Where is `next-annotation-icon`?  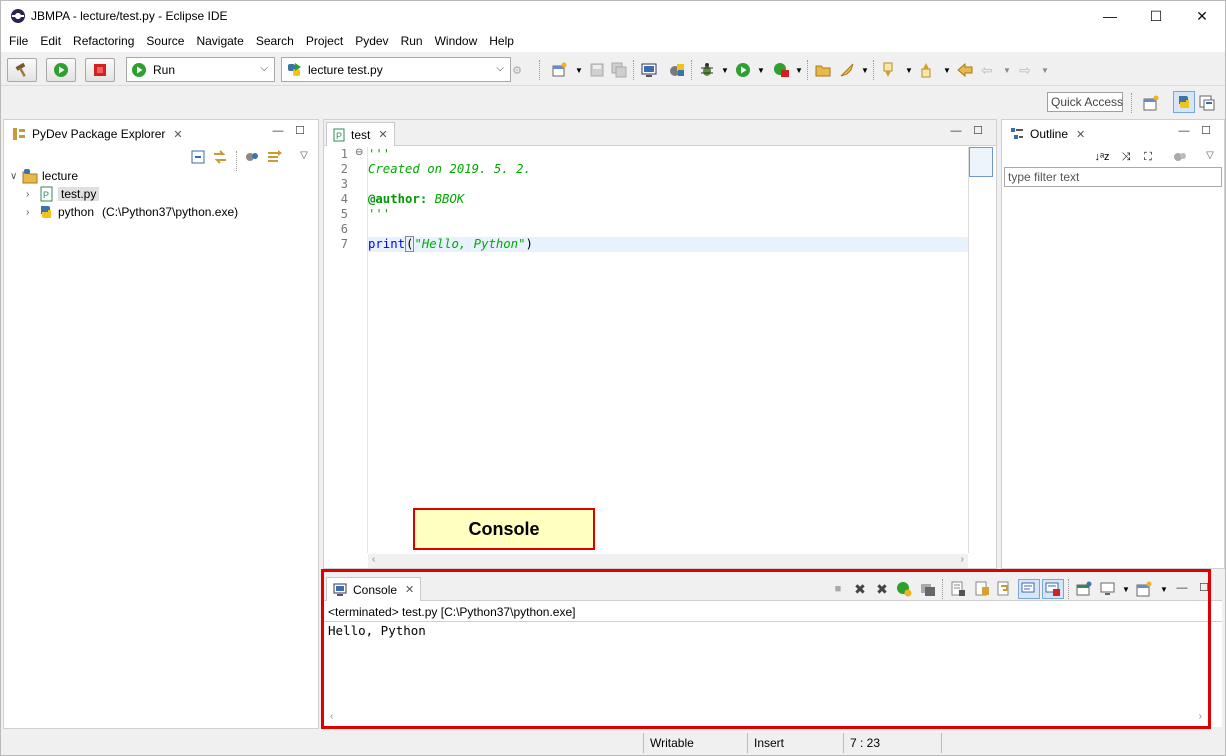
next-annotation-icon is located at coordinates (889, 70).